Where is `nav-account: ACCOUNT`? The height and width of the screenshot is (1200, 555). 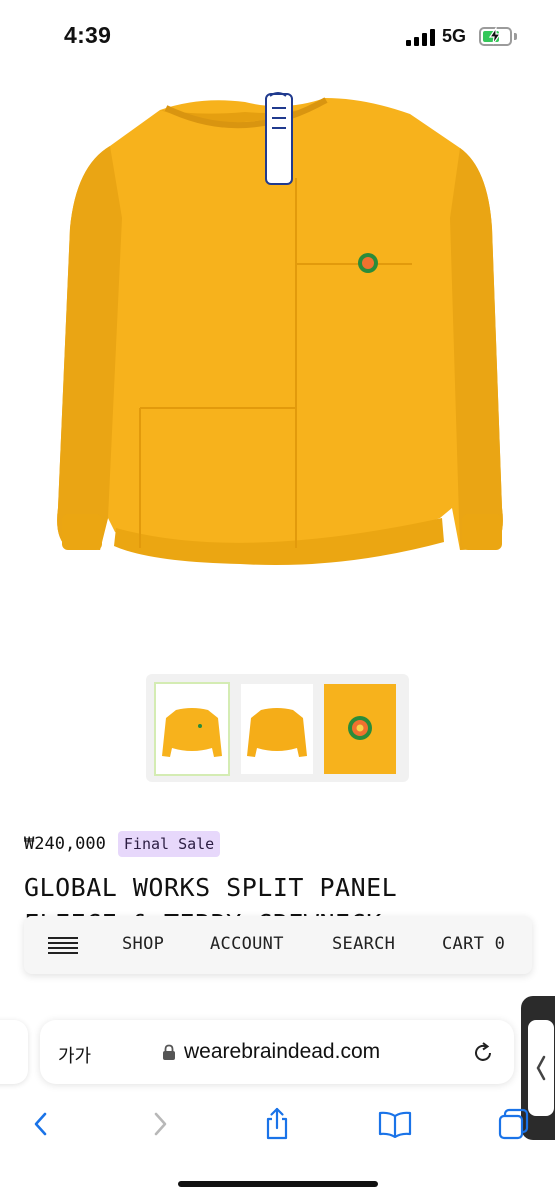
nav-account: ACCOUNT is located at coordinates (247, 944).